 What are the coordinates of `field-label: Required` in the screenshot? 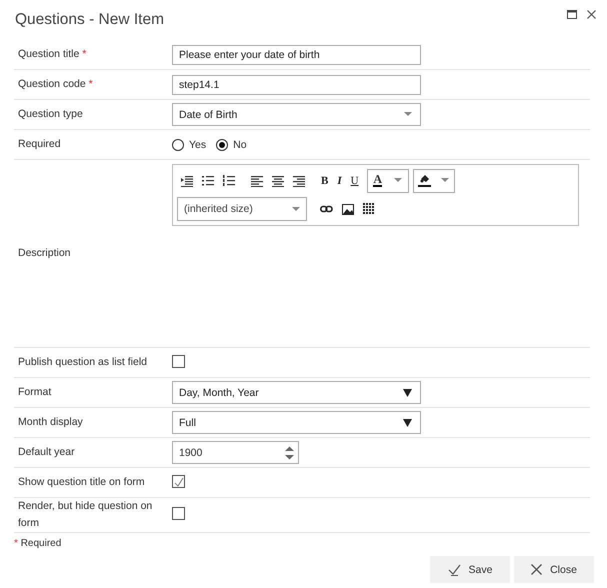 It's located at (39, 144).